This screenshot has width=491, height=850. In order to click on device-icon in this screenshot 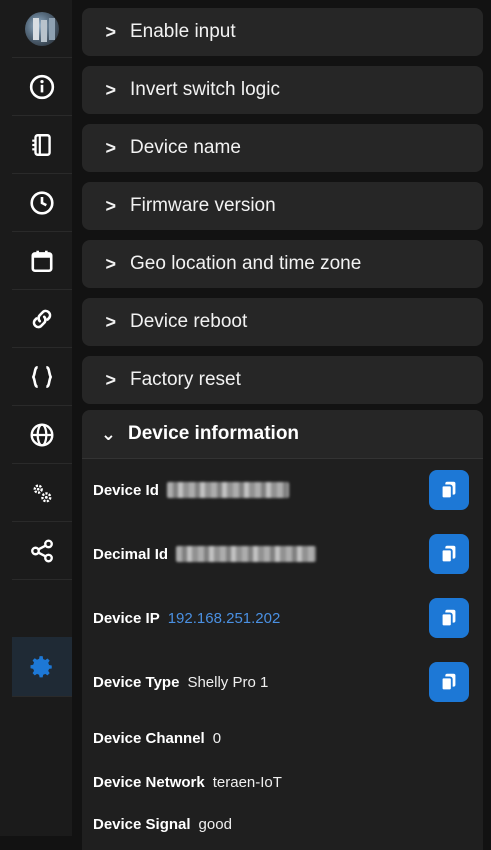, I will do `click(41, 144)`.